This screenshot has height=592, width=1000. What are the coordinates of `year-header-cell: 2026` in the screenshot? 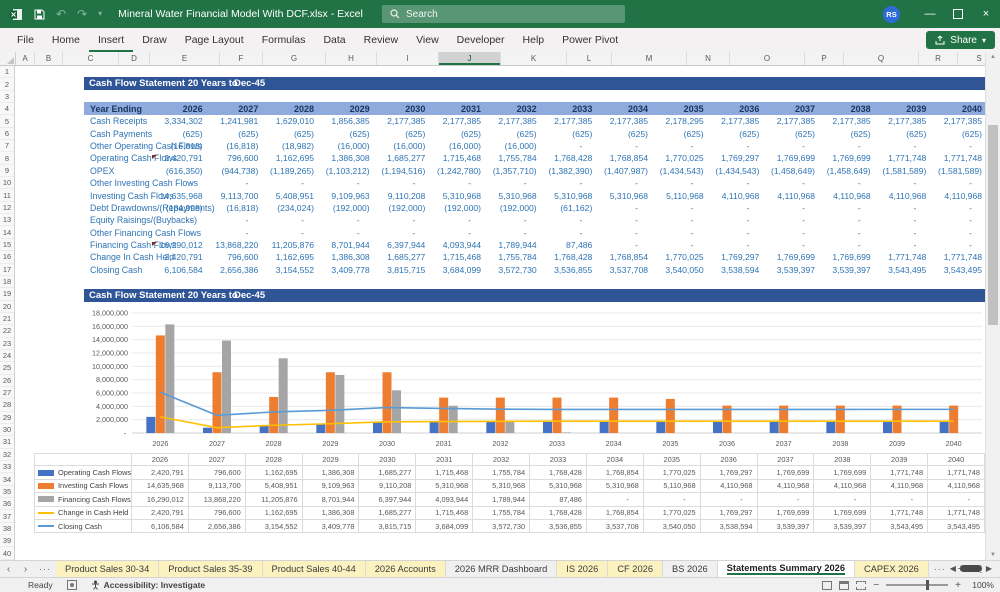 It's located at (178, 109).